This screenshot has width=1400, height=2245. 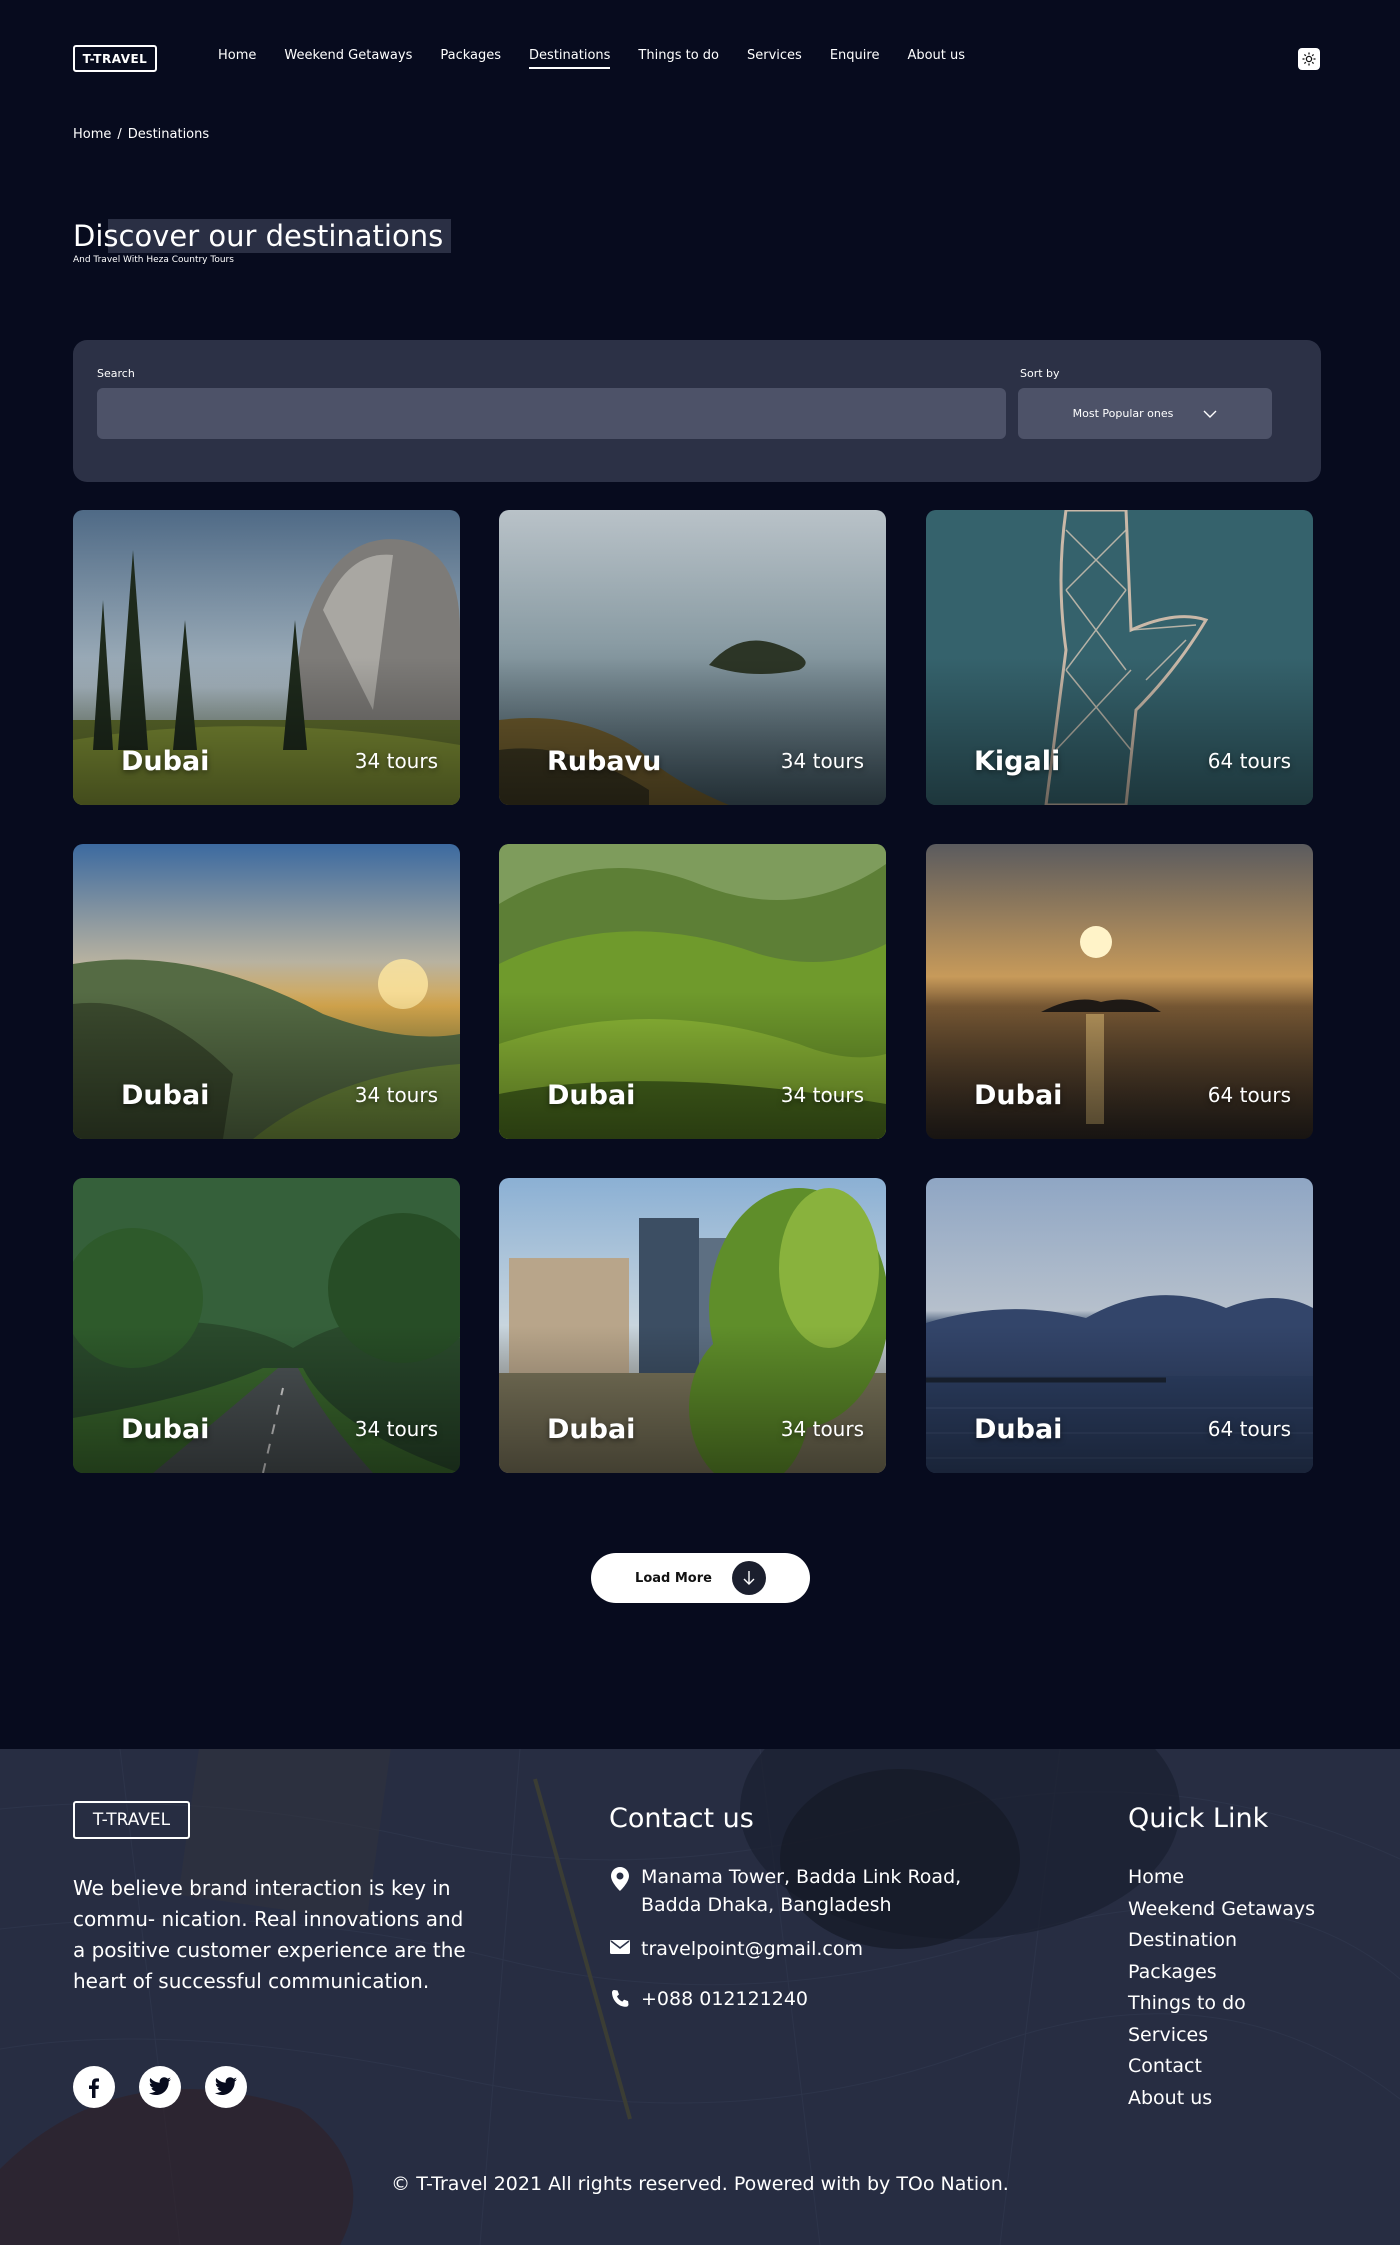 I want to click on nav-enquire: Enquire, so click(x=855, y=58).